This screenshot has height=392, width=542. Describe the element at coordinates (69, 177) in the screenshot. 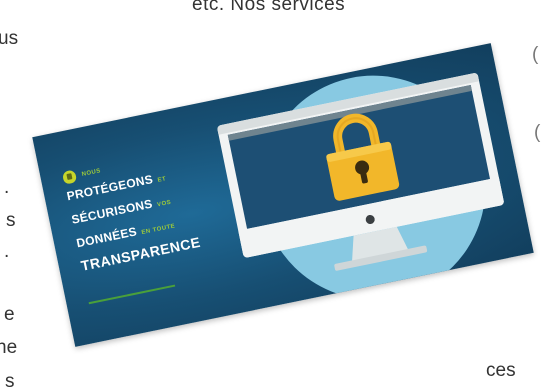

I see `shield-icon` at that location.